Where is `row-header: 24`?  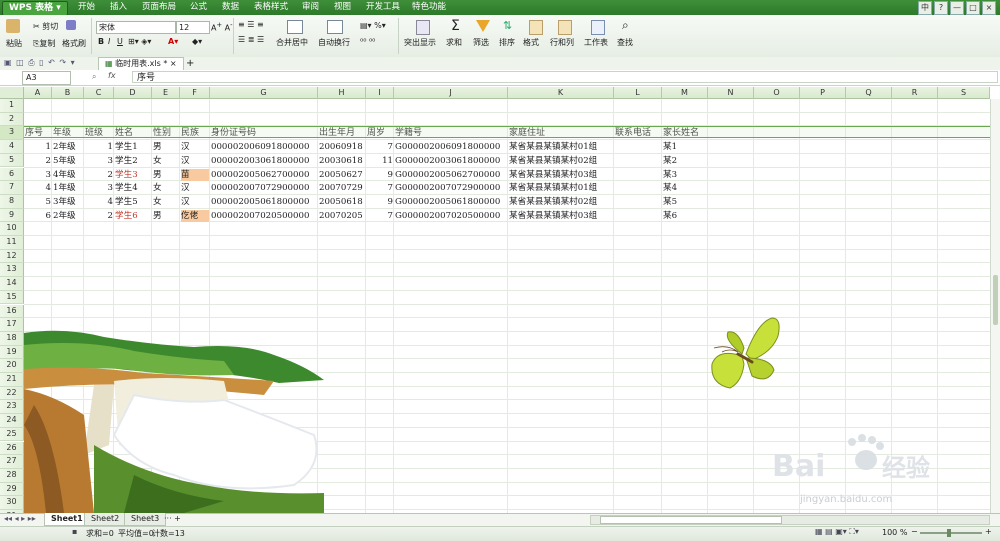
row-header: 24 is located at coordinates (12, 421).